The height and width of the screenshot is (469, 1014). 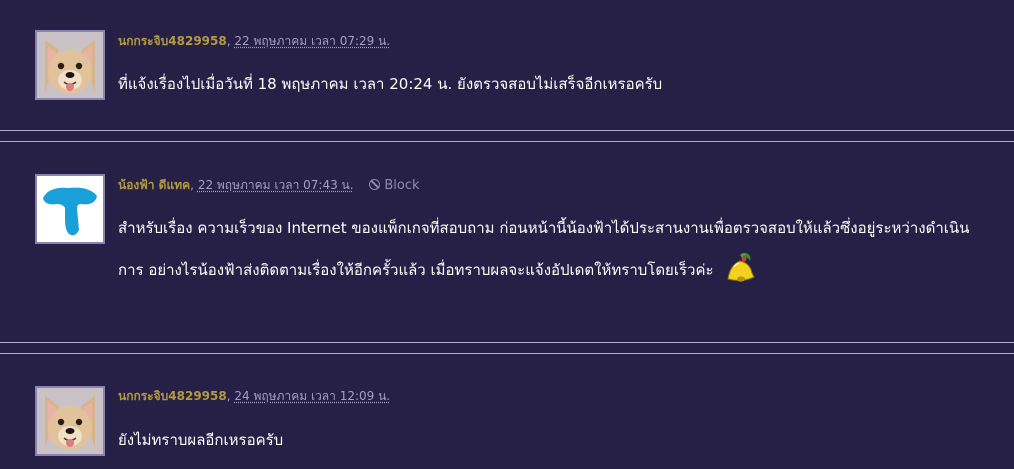 I want to click on bell-icon, so click(x=738, y=267).